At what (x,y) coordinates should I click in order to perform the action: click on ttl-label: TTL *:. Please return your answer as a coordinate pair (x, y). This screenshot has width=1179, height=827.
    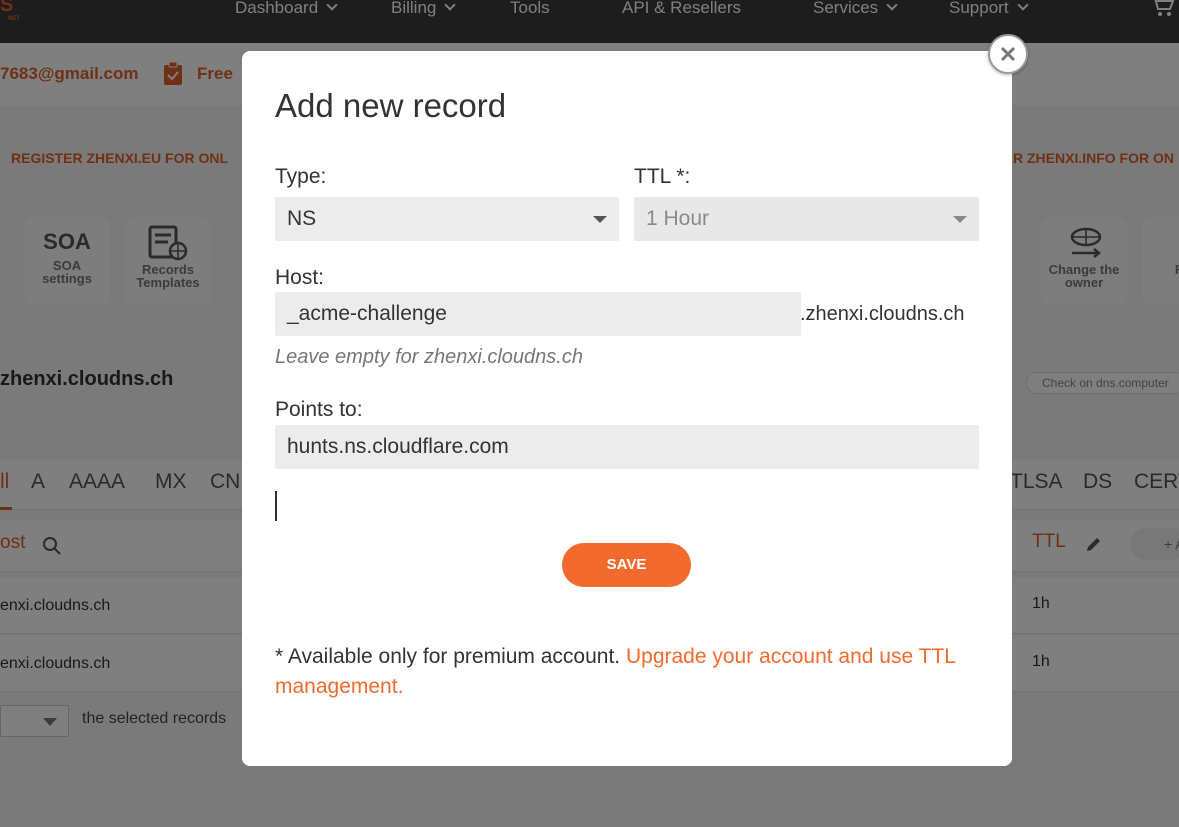
    Looking at the image, I should click on (662, 176).